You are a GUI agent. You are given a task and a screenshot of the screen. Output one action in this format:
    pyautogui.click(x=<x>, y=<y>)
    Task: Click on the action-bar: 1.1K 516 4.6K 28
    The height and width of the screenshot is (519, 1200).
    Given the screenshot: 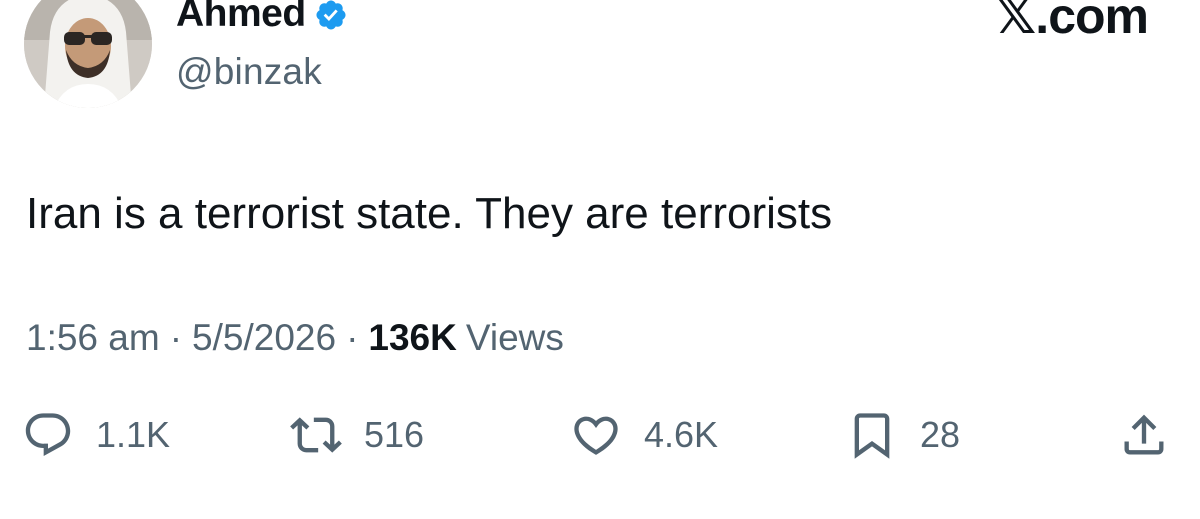 What is the action you would take?
    pyautogui.click(x=600, y=435)
    